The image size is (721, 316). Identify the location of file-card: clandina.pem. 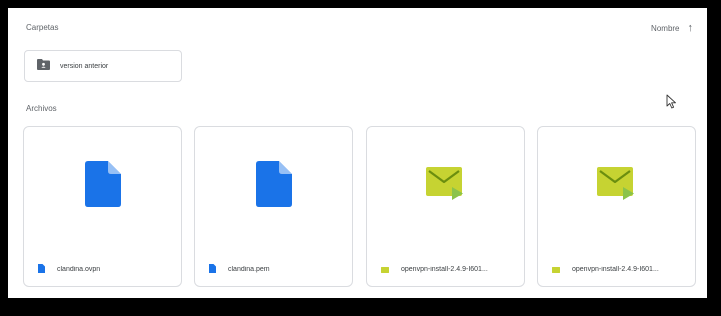
(273, 206).